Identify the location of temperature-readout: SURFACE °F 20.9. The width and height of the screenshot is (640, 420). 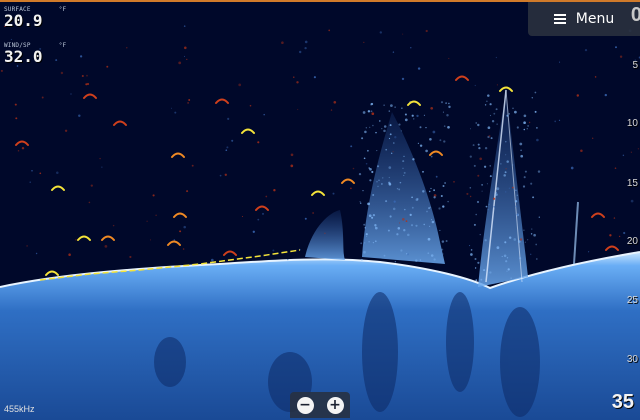
(35, 17).